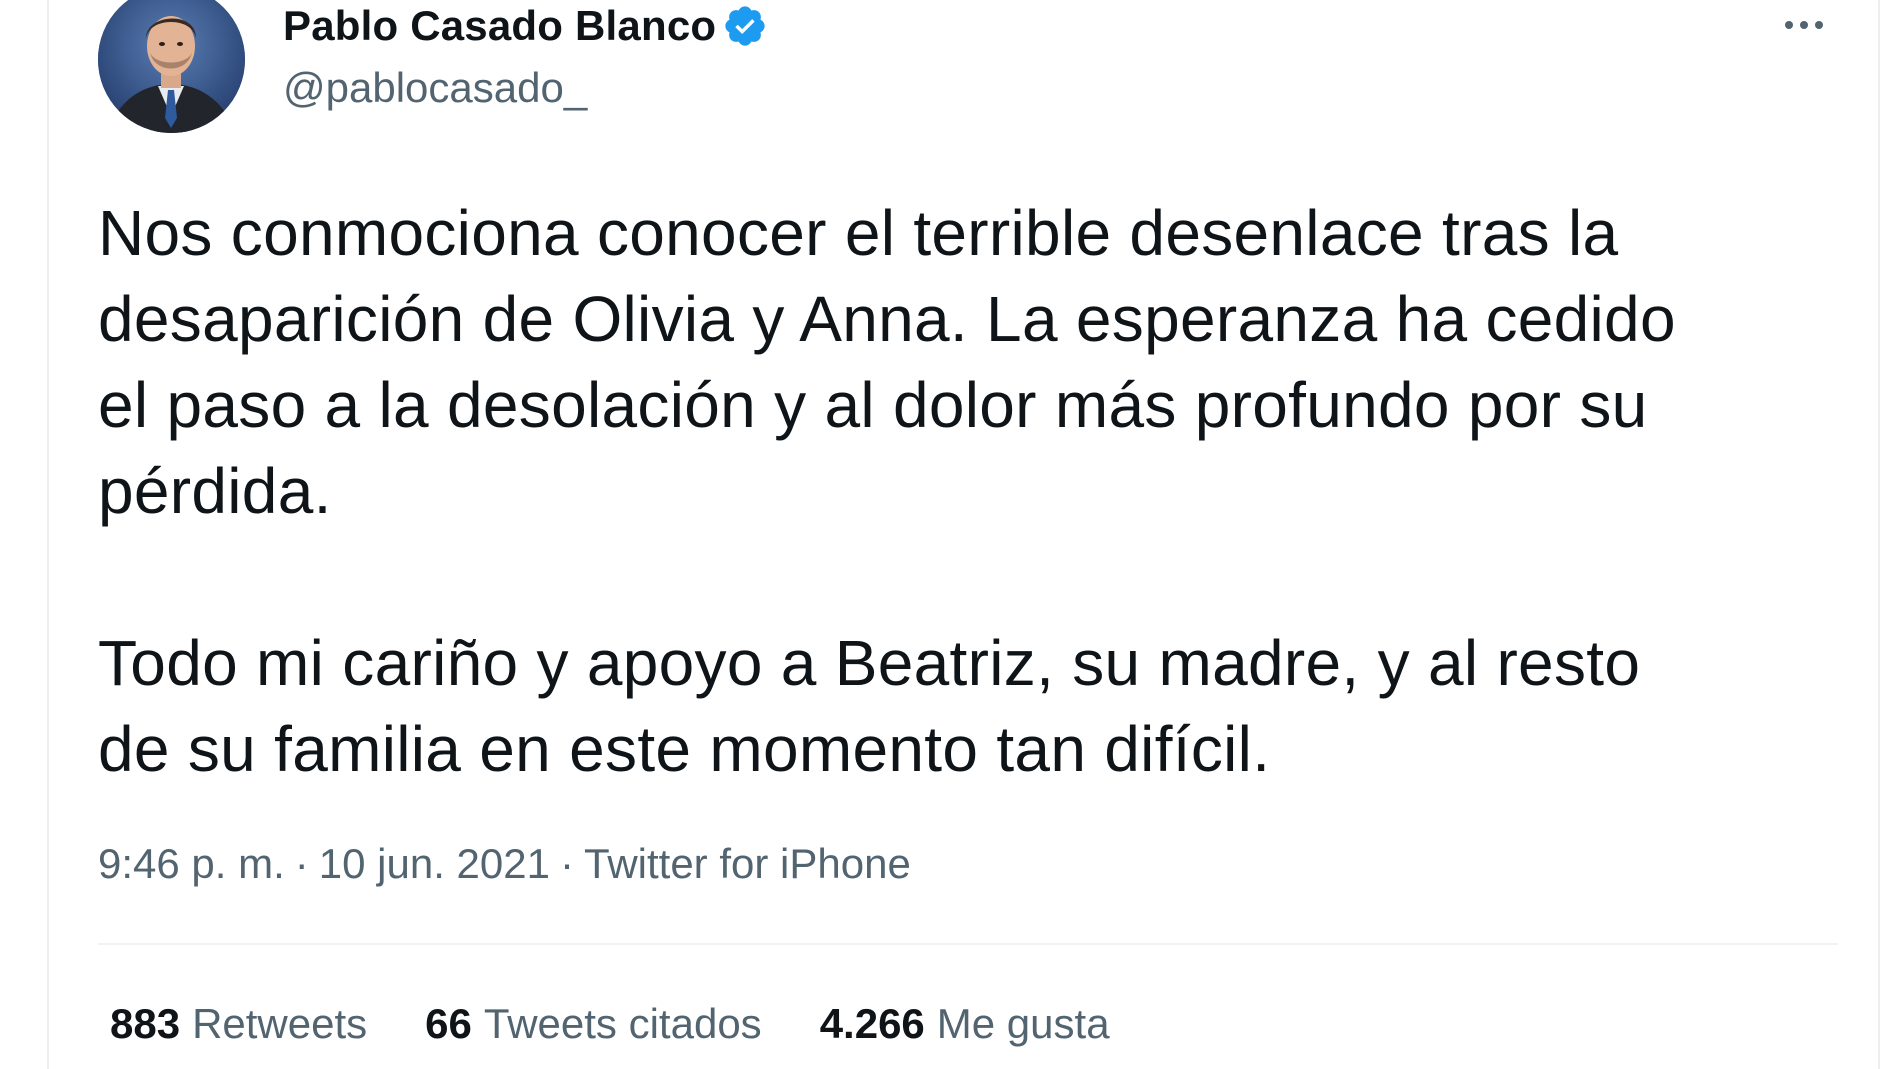  I want to click on tweet-time: 9:46 p. m., so click(191, 864).